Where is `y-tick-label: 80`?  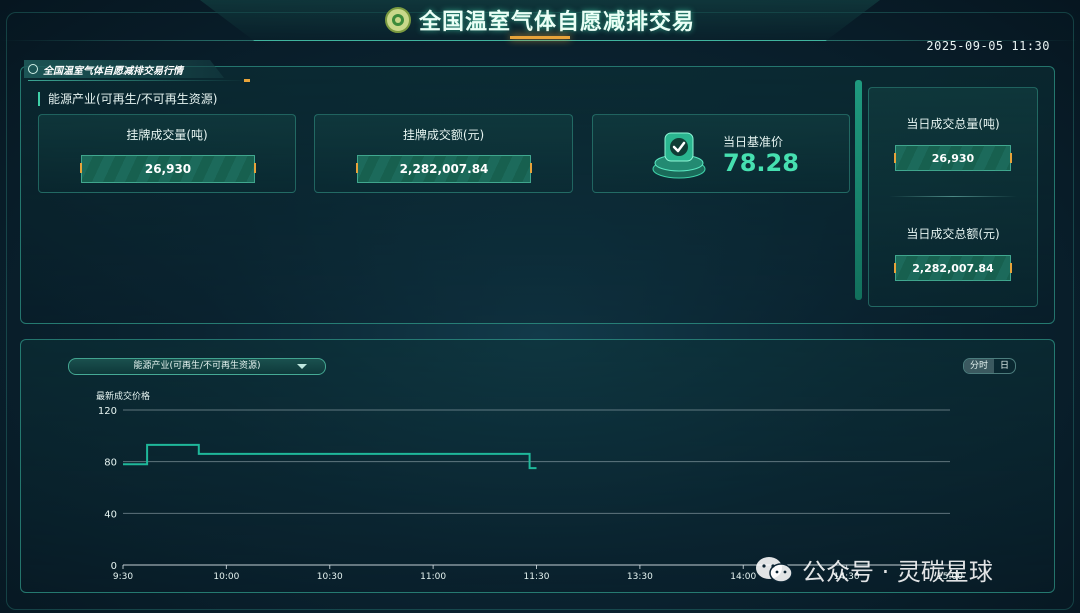 y-tick-label: 80 is located at coordinates (110, 463).